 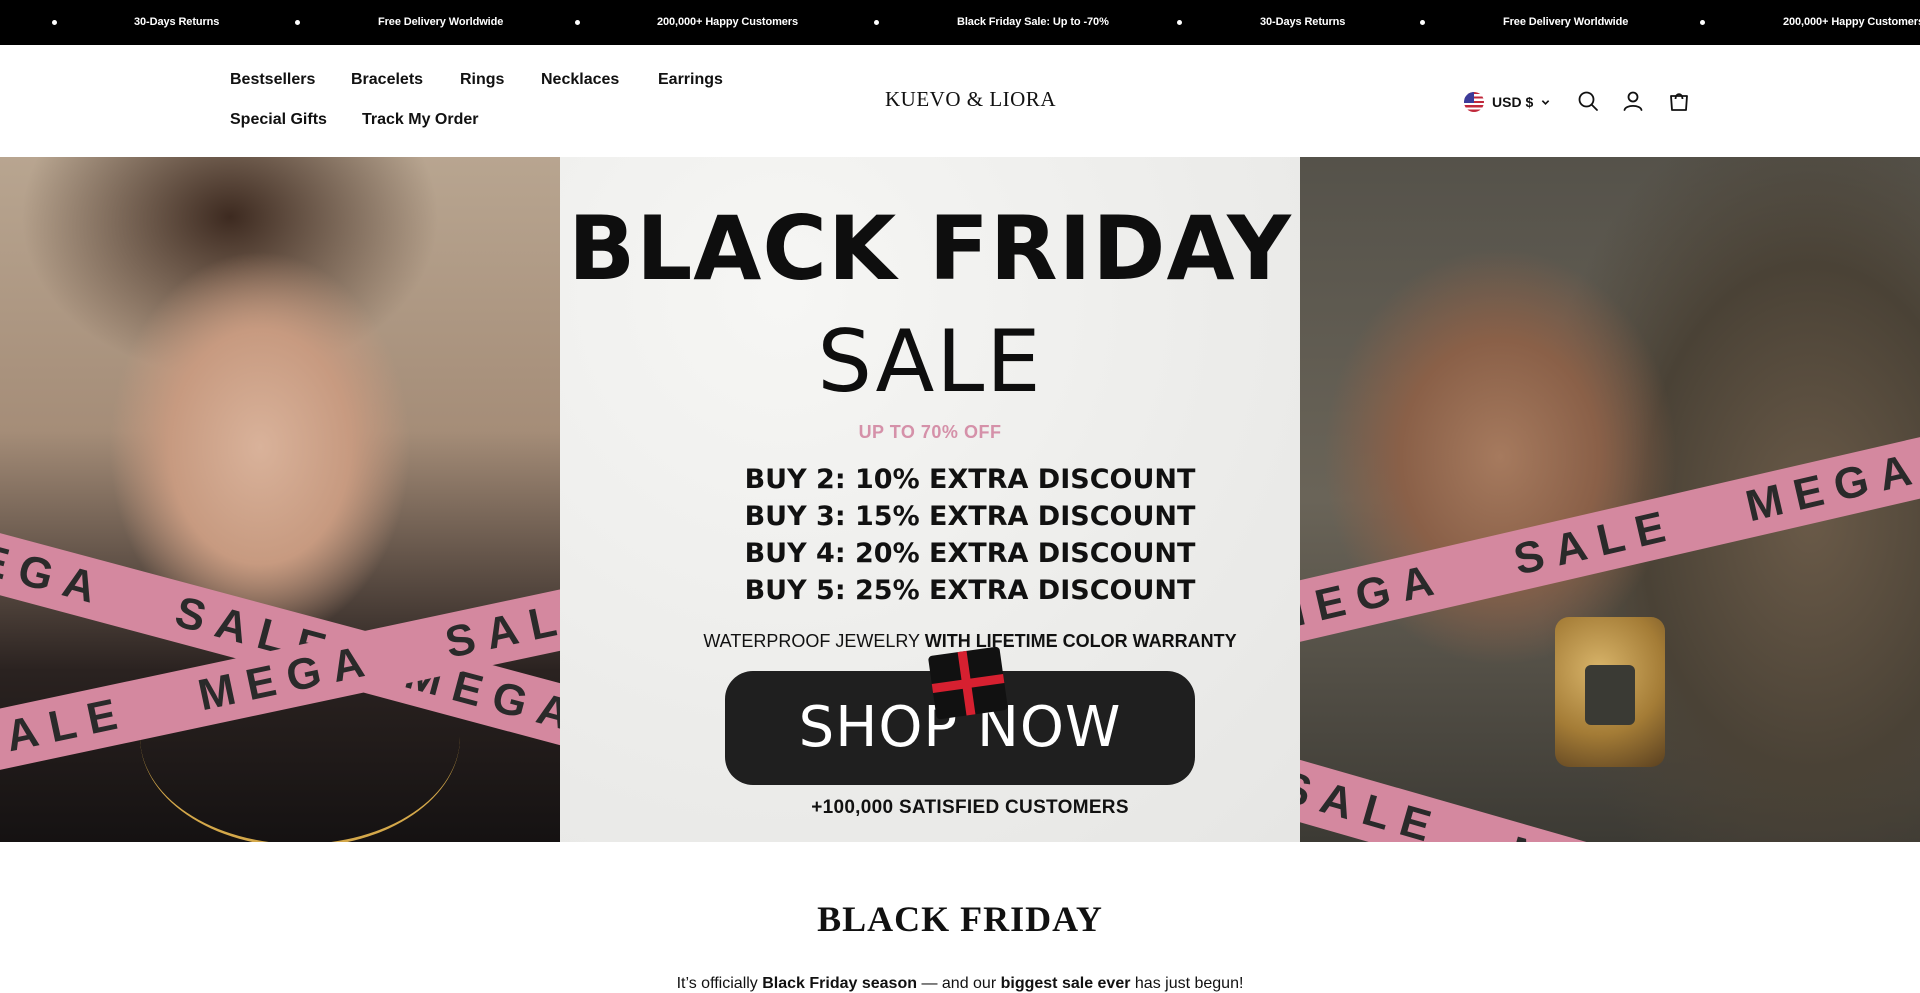 What do you see at coordinates (1065, 983) in the screenshot?
I see `intro-text-bold: biggest sale ever` at bounding box center [1065, 983].